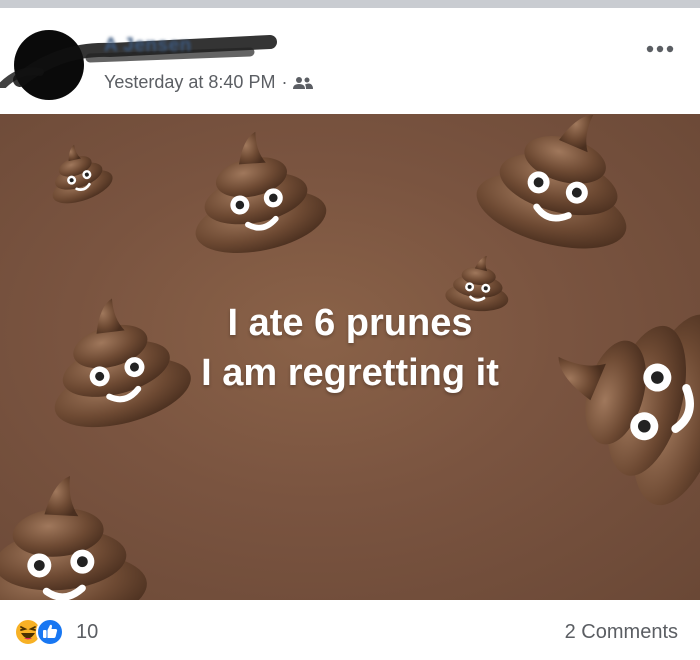 The image size is (700, 660). Describe the element at coordinates (350, 323) in the screenshot. I see `post-text-line-1: I ate 6 prunes` at that location.